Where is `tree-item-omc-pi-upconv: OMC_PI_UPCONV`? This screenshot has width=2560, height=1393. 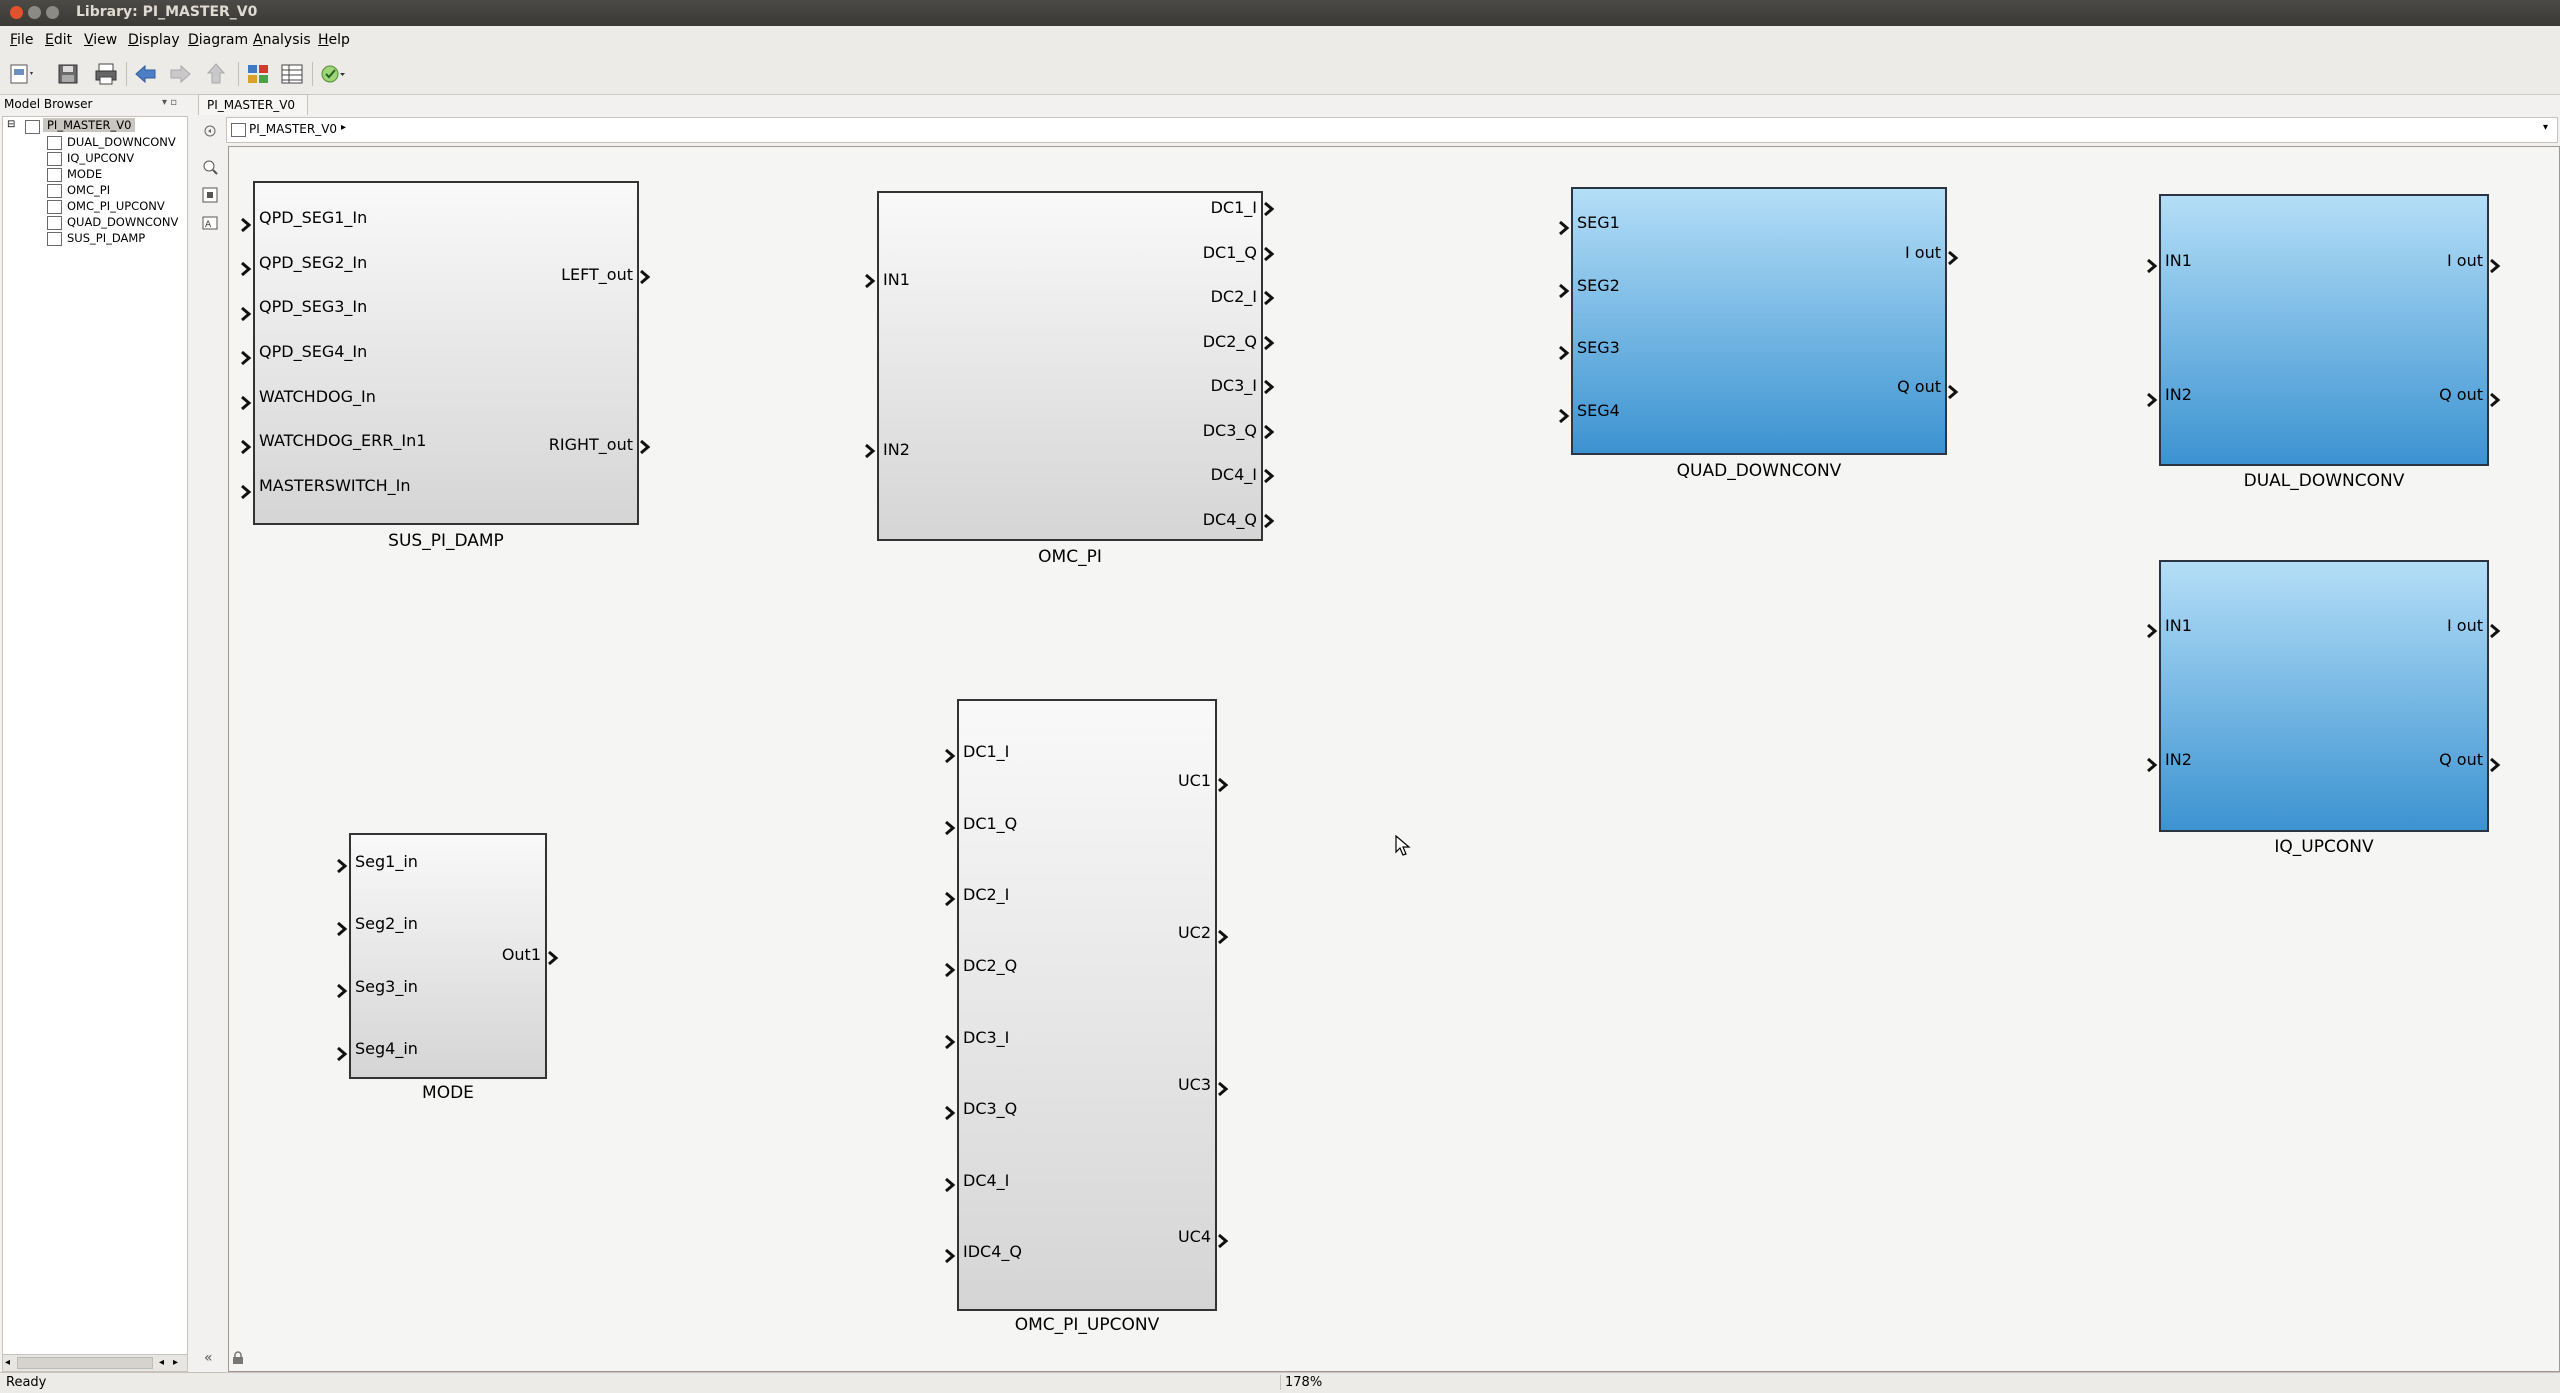
tree-item-omc-pi-upconv: OMC_PI_UPCONV is located at coordinates (116, 206).